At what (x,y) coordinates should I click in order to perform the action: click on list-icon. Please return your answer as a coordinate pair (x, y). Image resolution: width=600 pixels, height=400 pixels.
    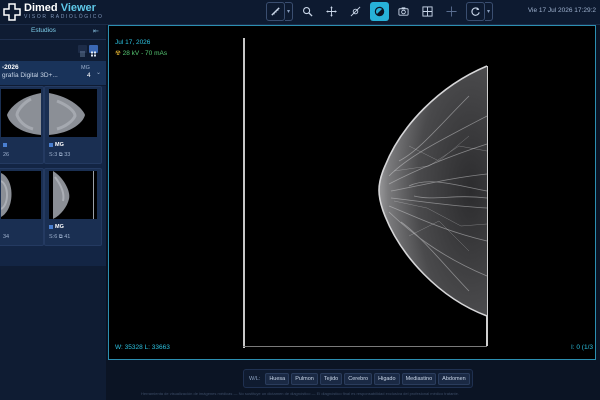
    Looking at the image, I should click on (82, 54).